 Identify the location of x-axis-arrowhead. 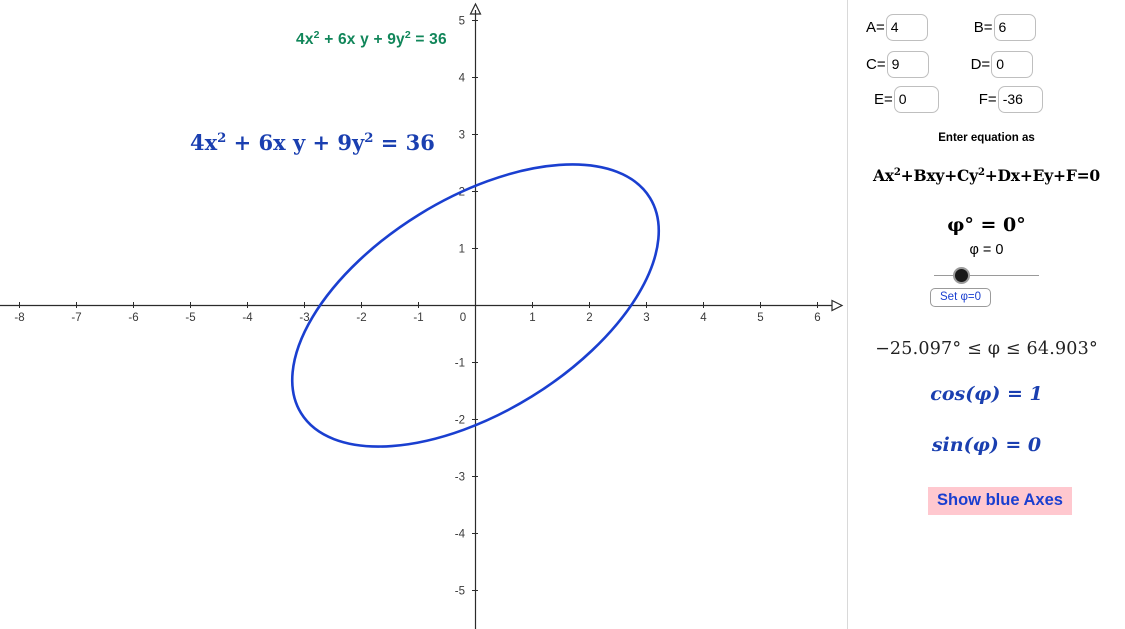
(837, 305).